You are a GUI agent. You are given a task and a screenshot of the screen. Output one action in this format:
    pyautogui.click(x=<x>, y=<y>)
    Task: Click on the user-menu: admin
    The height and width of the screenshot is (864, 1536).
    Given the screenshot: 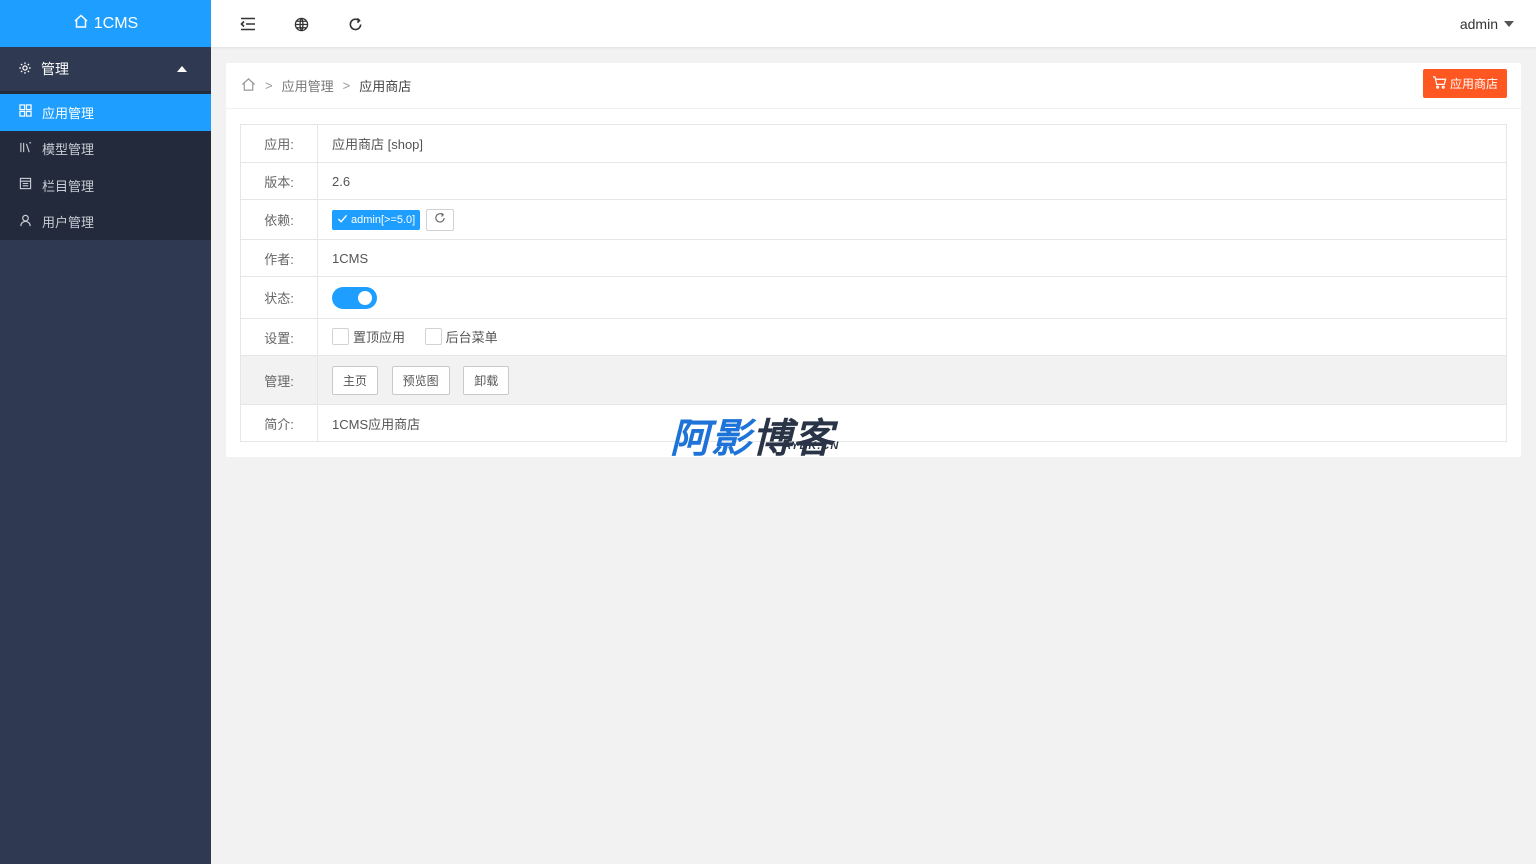 What is the action you would take?
    pyautogui.click(x=1487, y=24)
    